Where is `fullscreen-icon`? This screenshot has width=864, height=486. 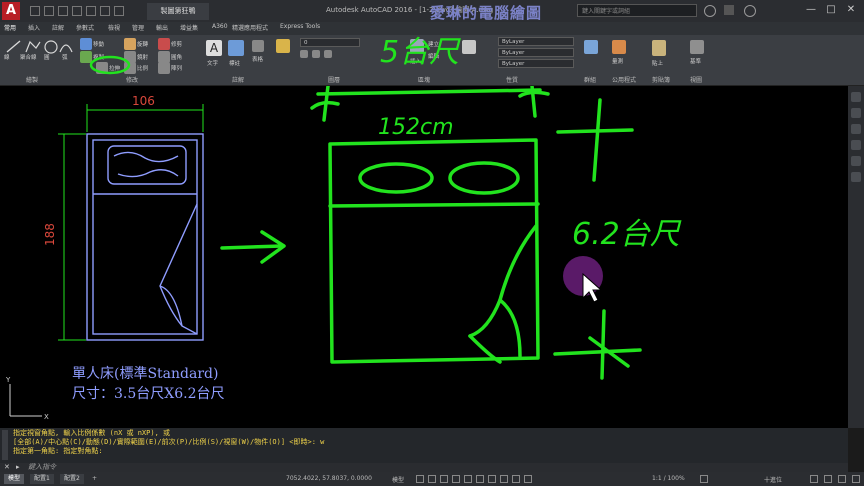 fullscreen-icon is located at coordinates (842, 479).